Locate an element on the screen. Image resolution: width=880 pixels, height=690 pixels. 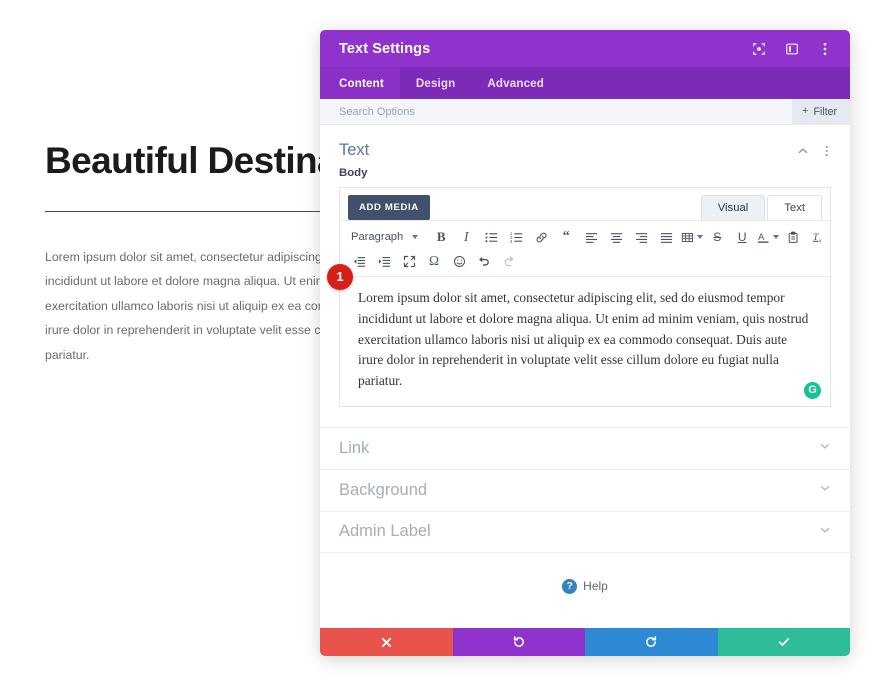
paragraph-format-select: Paragraph is located at coordinates (385, 237).